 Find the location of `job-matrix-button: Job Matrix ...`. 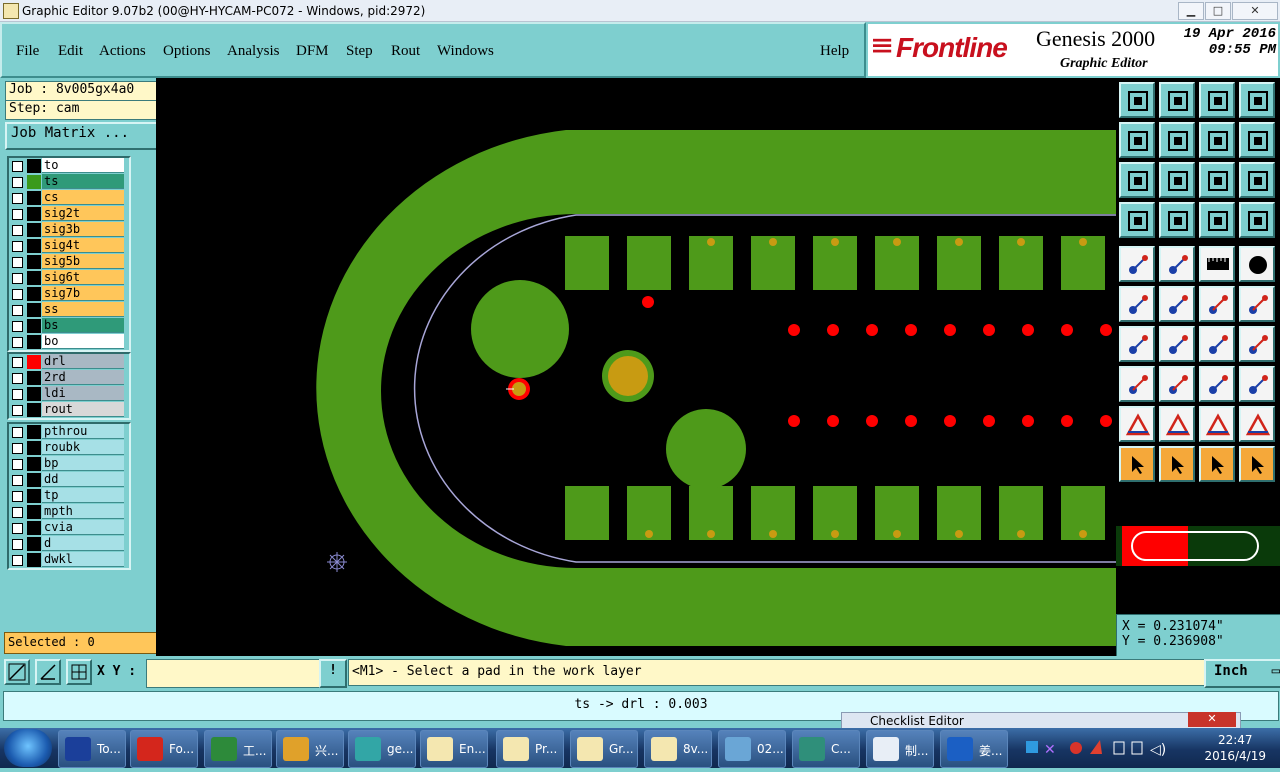

job-matrix-button: Job Matrix ... is located at coordinates (83, 136).